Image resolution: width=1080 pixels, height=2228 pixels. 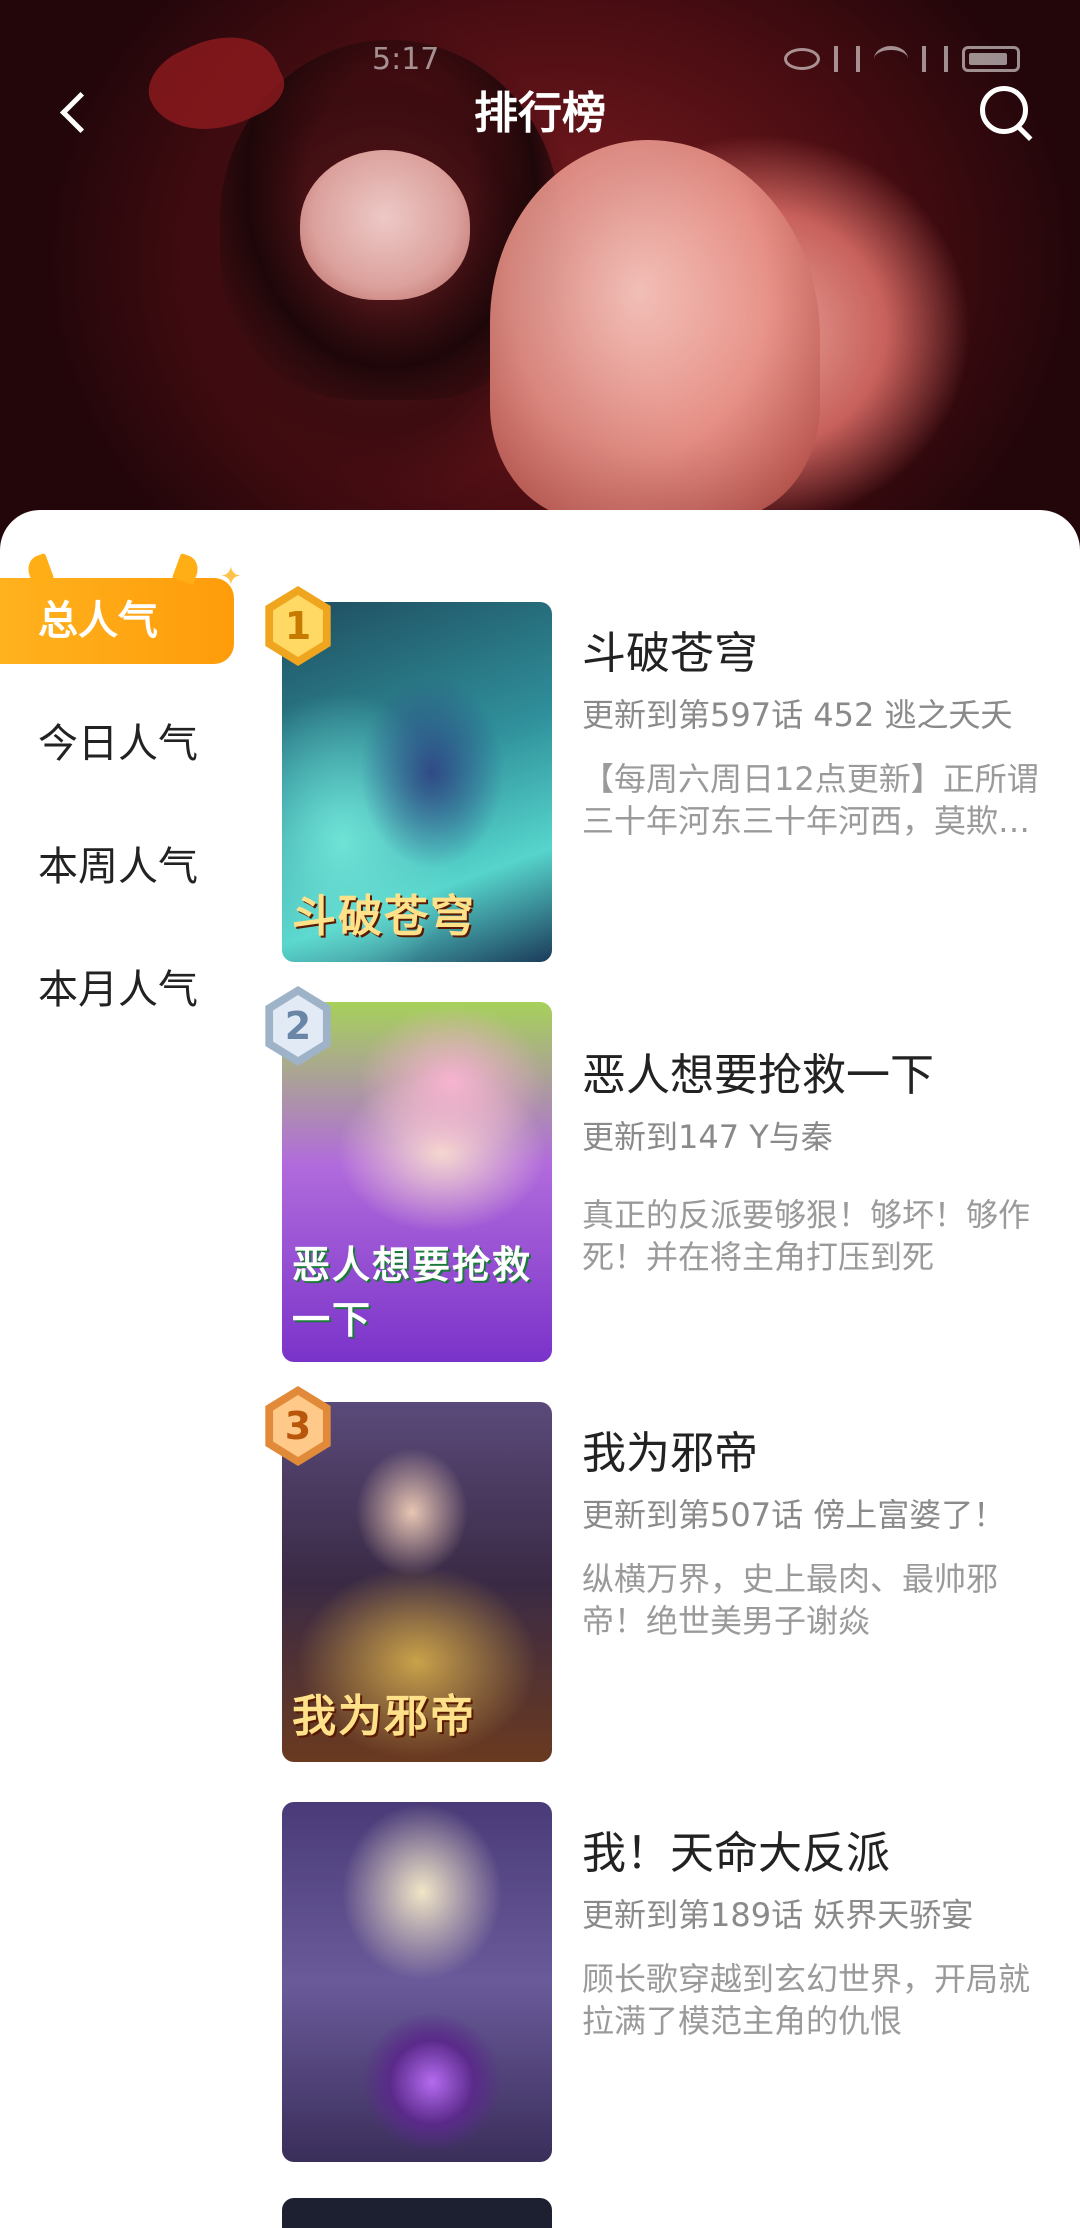 I want to click on page-title: 排行榜, so click(x=540, y=113).